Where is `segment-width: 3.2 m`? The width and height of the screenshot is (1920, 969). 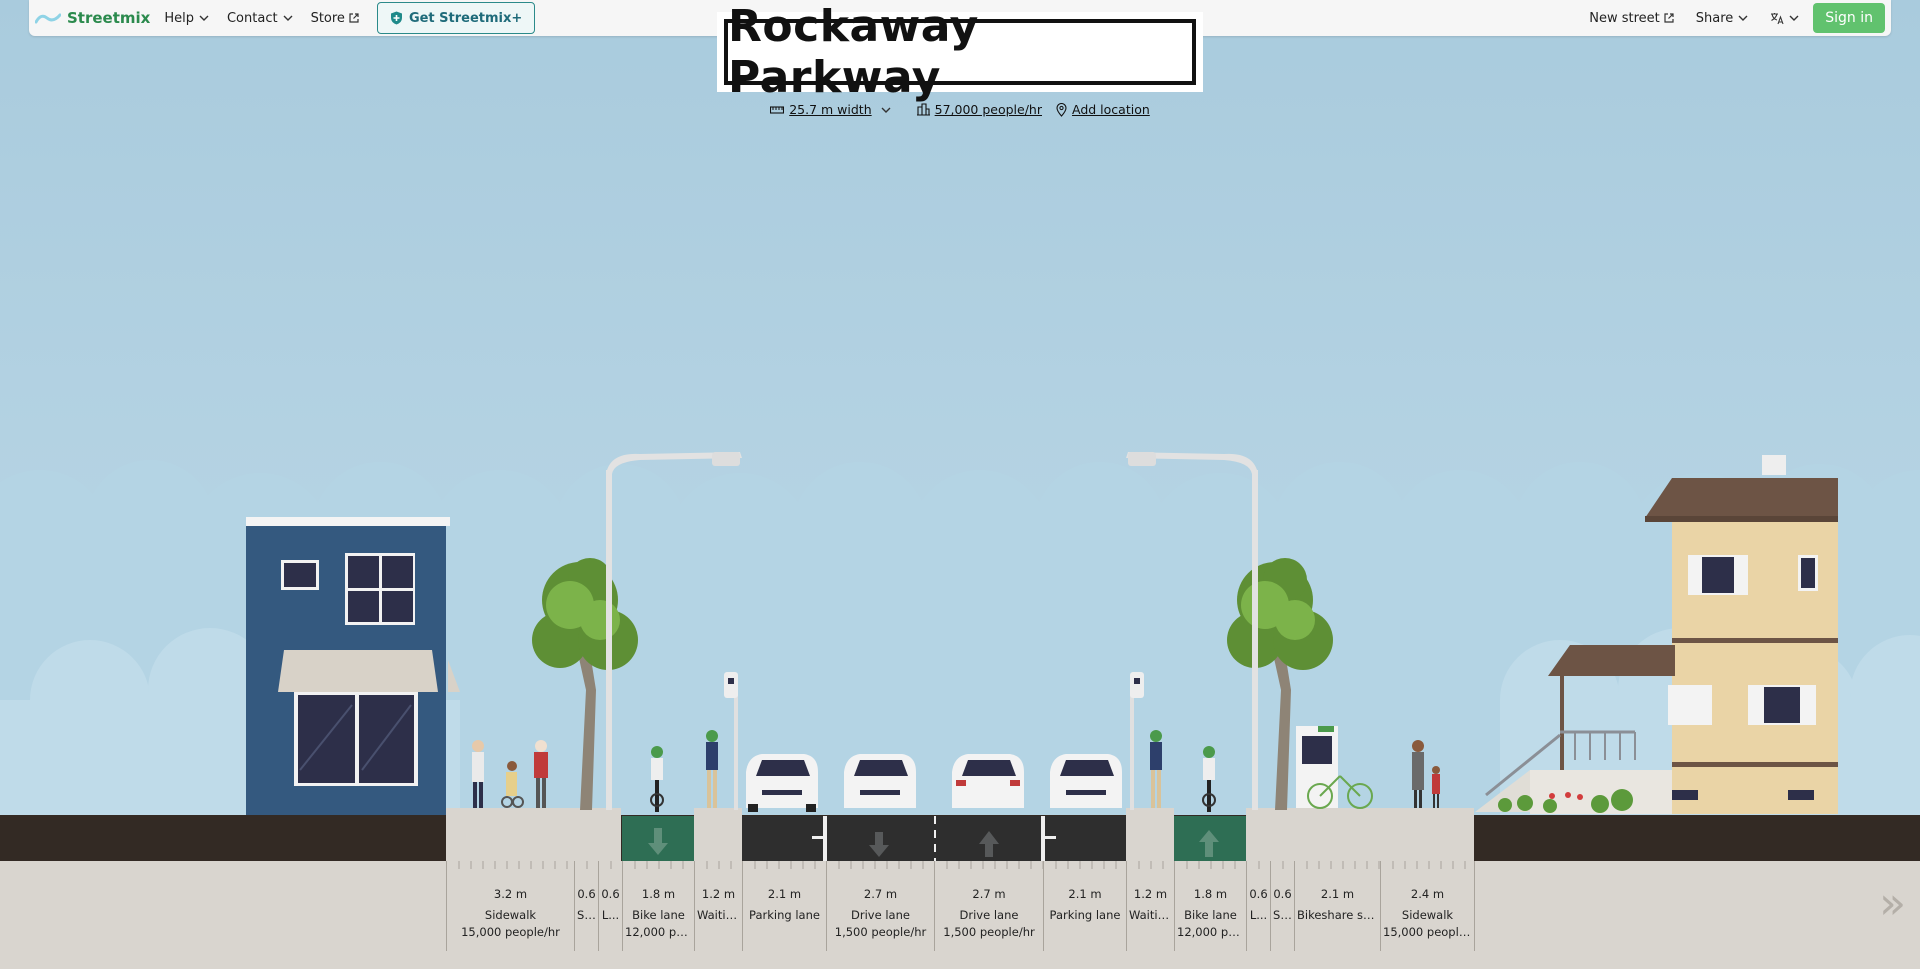
segment-width: 3.2 m is located at coordinates (510, 894).